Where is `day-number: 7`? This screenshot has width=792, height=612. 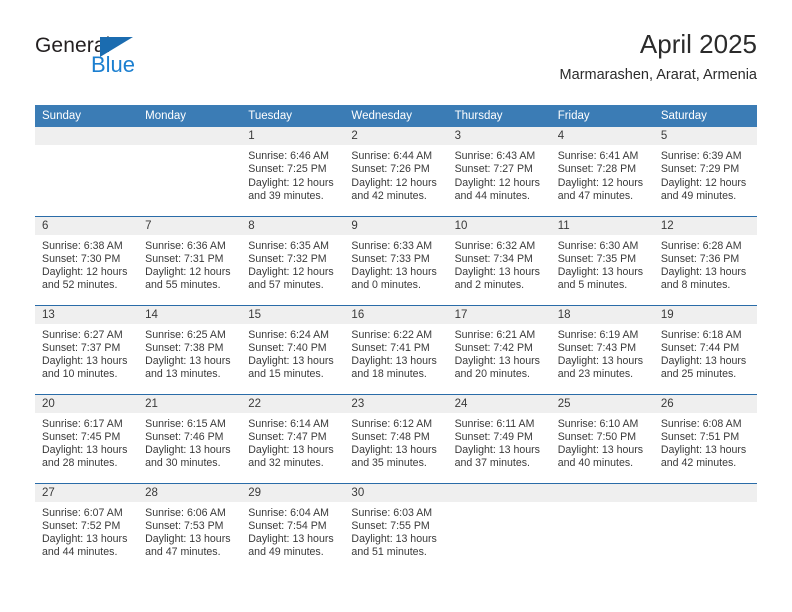 day-number: 7 is located at coordinates (190, 225).